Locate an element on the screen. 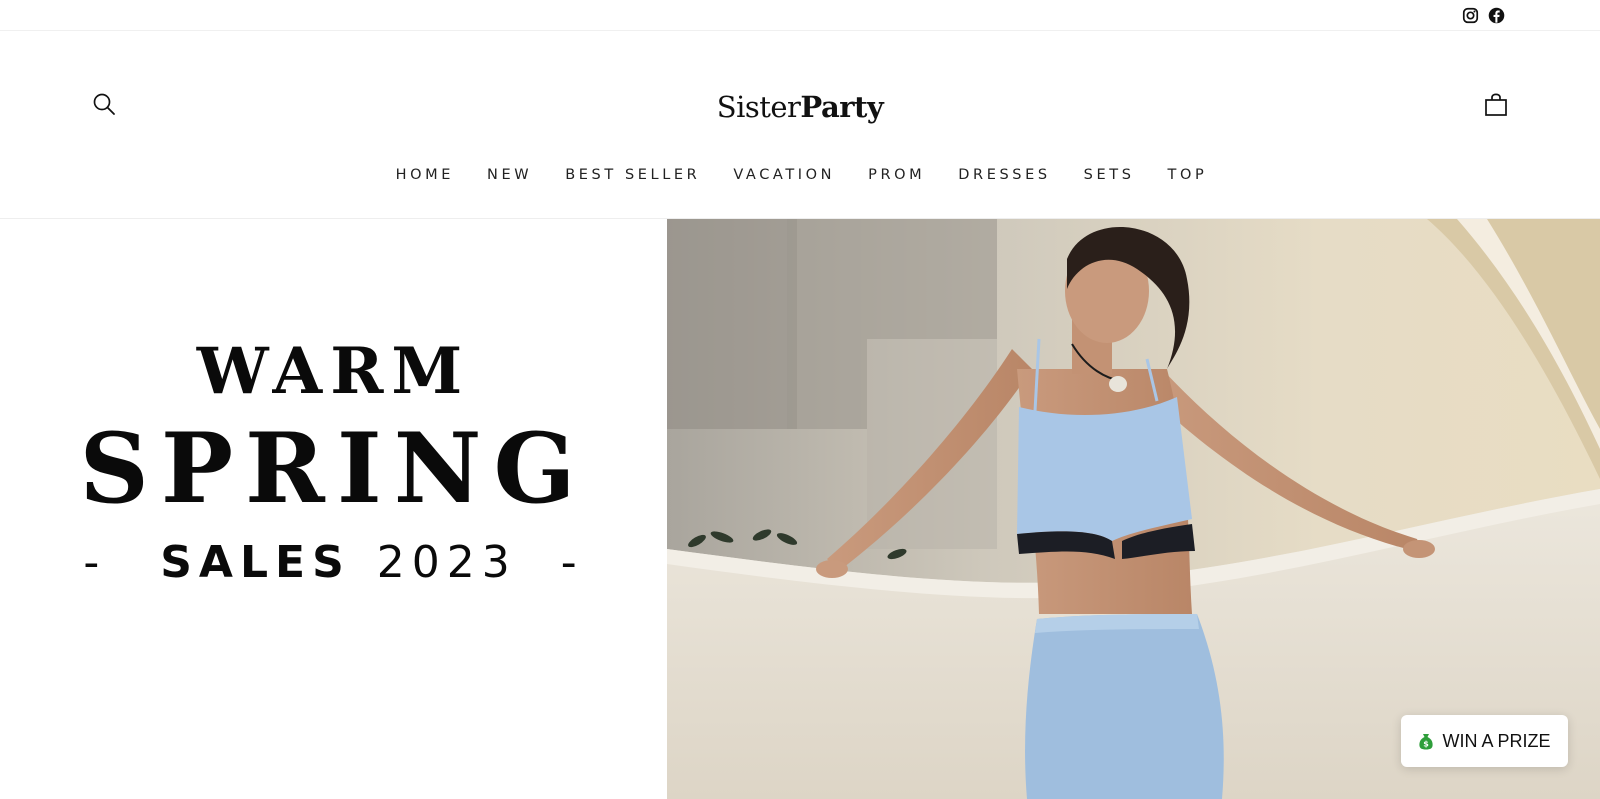 The image size is (1600, 799). nav-vacation: VACATION is located at coordinates (782, 175).